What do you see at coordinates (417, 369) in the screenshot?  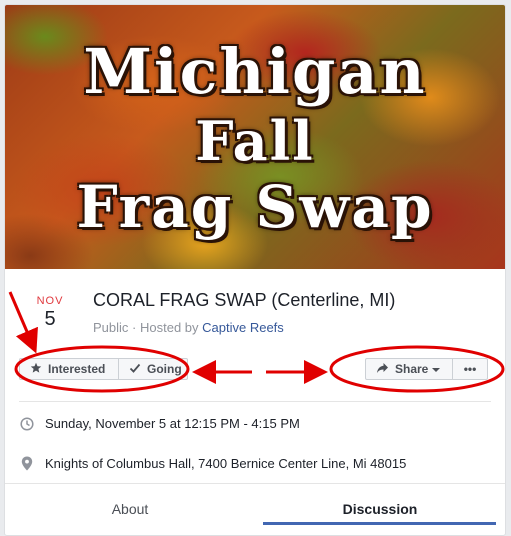 I see `annotation-ellipse-share` at bounding box center [417, 369].